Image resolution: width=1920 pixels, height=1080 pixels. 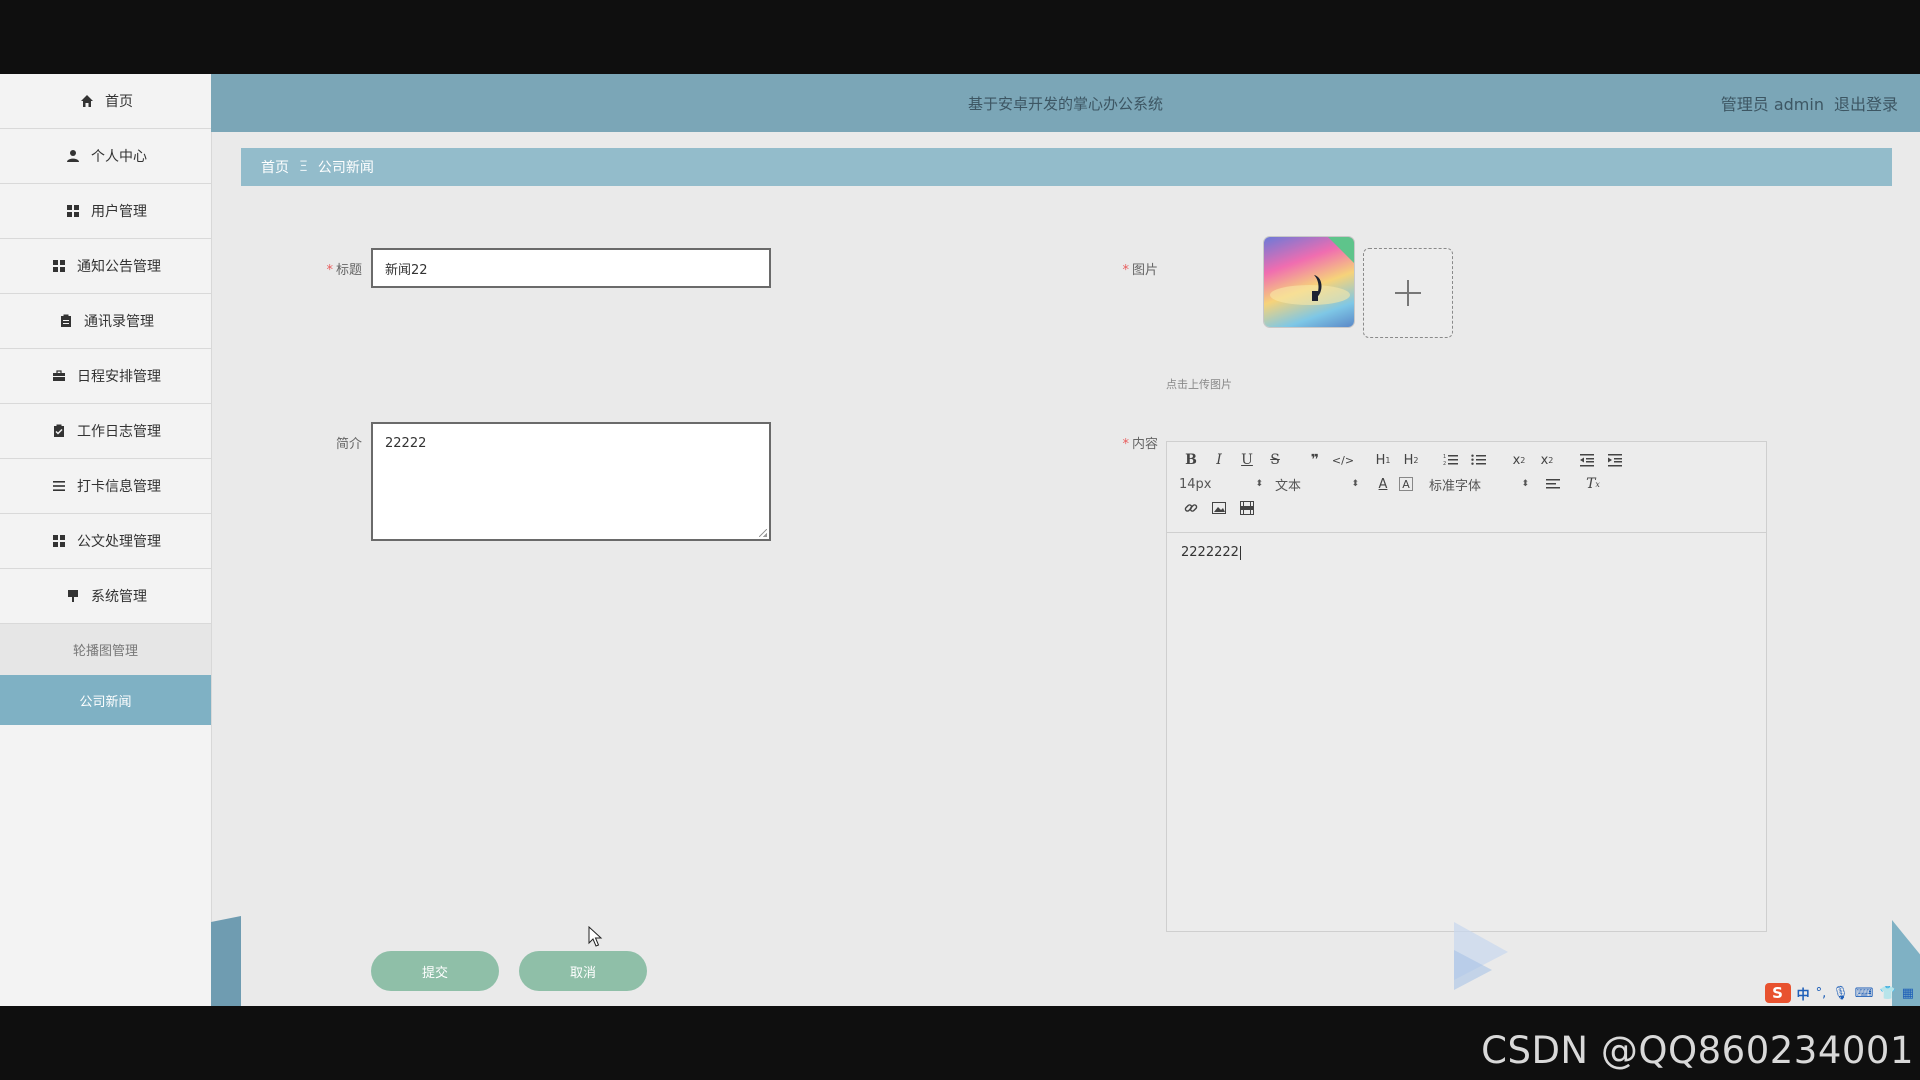 I want to click on sidebar-item-schedule: 日程安排管理, so click(x=105, y=376).